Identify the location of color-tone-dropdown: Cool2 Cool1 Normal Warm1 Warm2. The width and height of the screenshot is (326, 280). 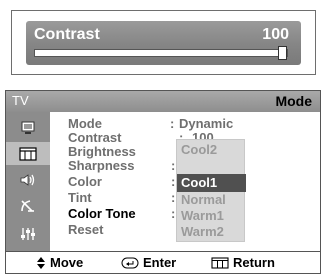
(211, 190).